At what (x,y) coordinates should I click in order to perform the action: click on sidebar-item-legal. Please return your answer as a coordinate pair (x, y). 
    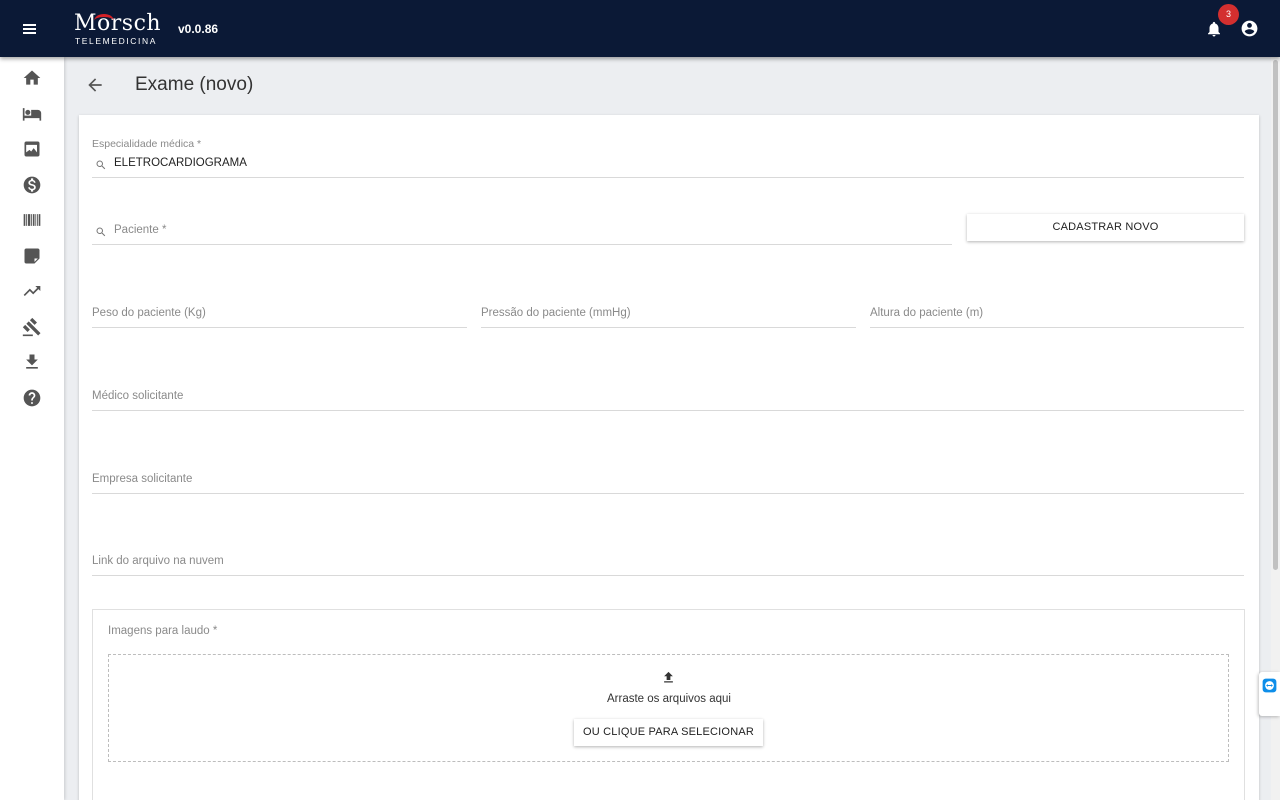
    Looking at the image, I should click on (32, 327).